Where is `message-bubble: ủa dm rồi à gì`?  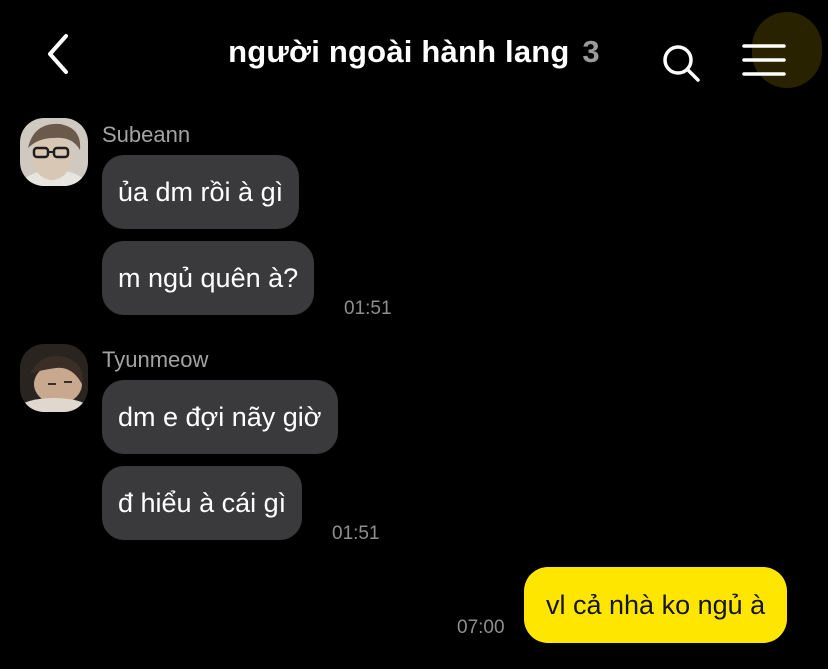
message-bubble: ủa dm rồi à gì is located at coordinates (201, 192).